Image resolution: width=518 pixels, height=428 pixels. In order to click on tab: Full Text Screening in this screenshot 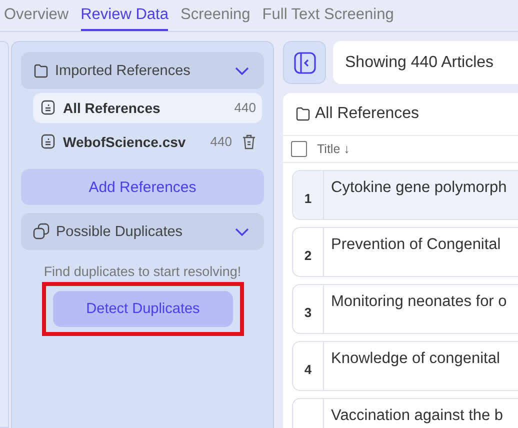, I will do `click(328, 18)`.